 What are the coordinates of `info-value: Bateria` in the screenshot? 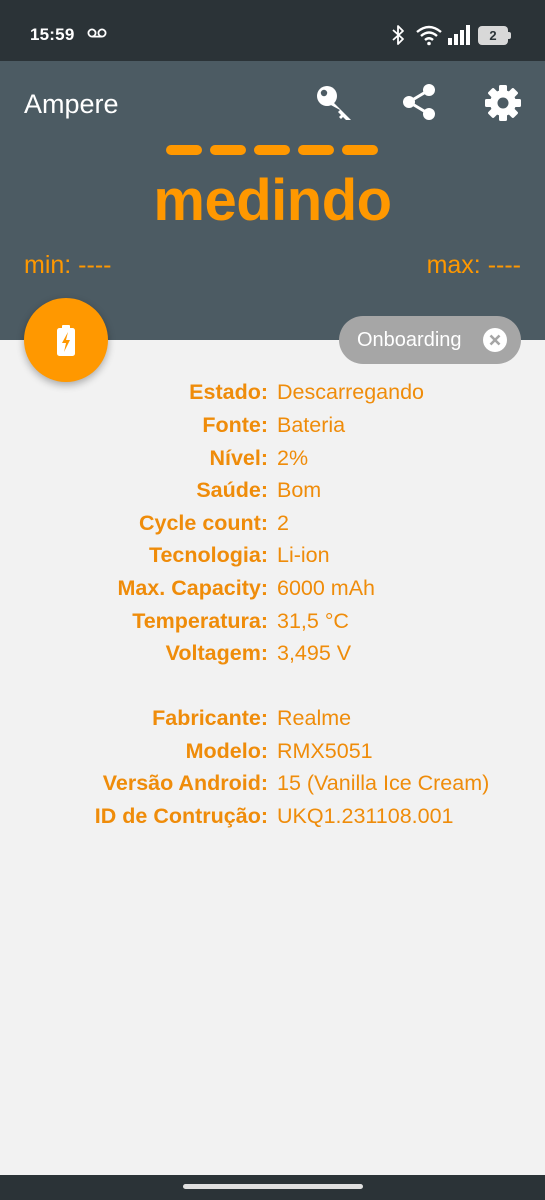 It's located at (311, 425).